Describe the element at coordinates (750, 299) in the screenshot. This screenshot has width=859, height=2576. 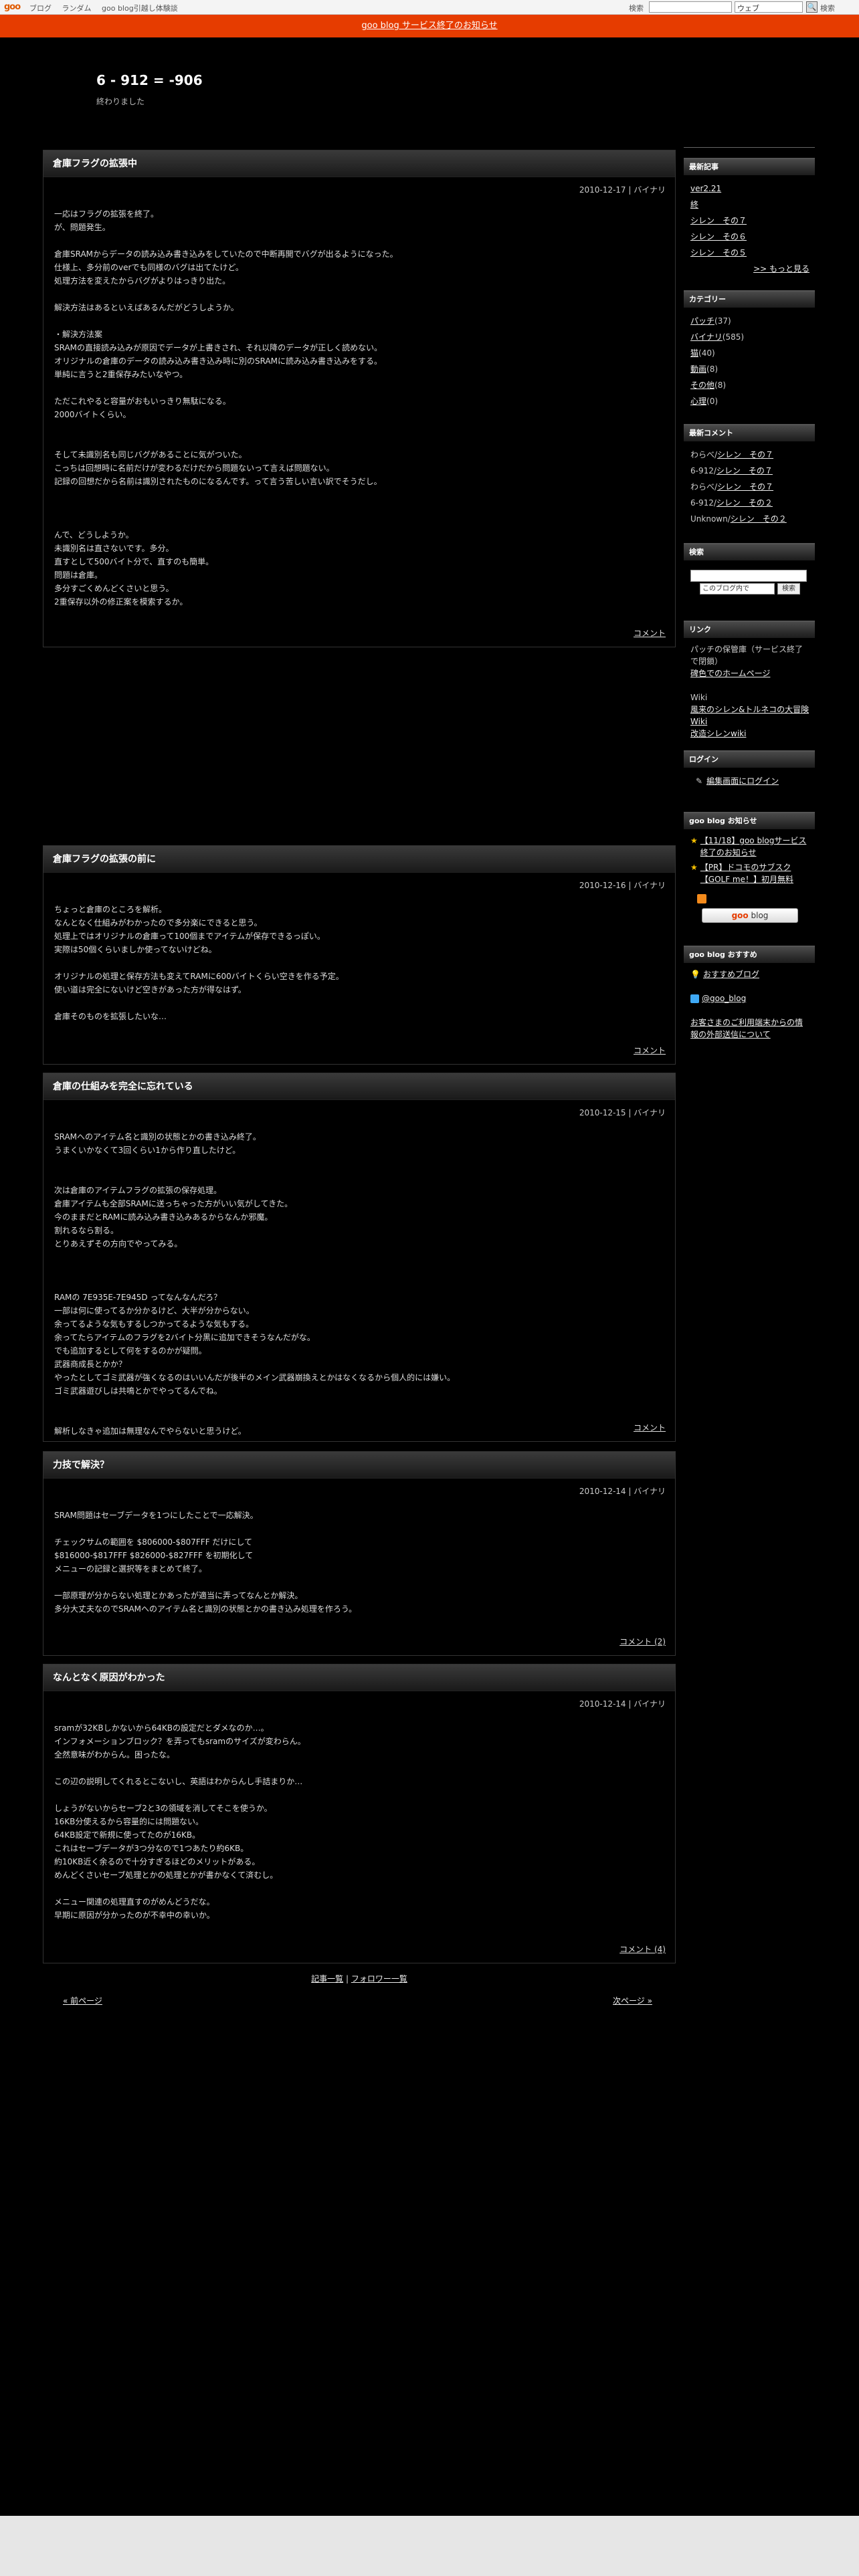
I see `sidebar-heading: カテゴリー` at that location.